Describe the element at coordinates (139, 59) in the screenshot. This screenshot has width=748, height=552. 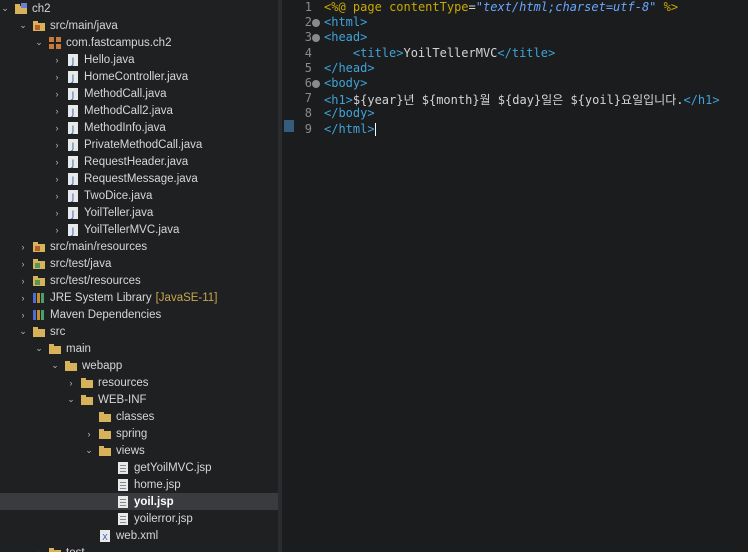
I see `tree-item: › J Hello.java` at that location.